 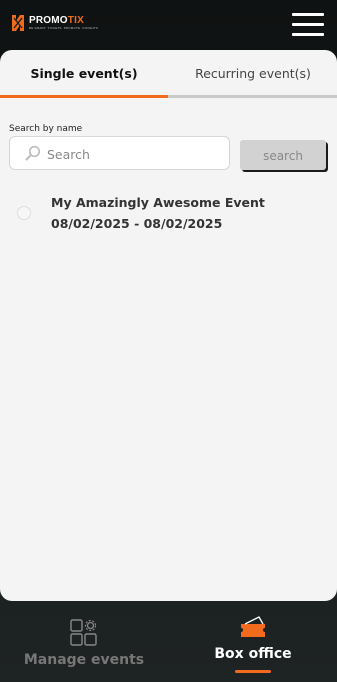 I want to click on nav-manage-events: Manage events, so click(x=84, y=641).